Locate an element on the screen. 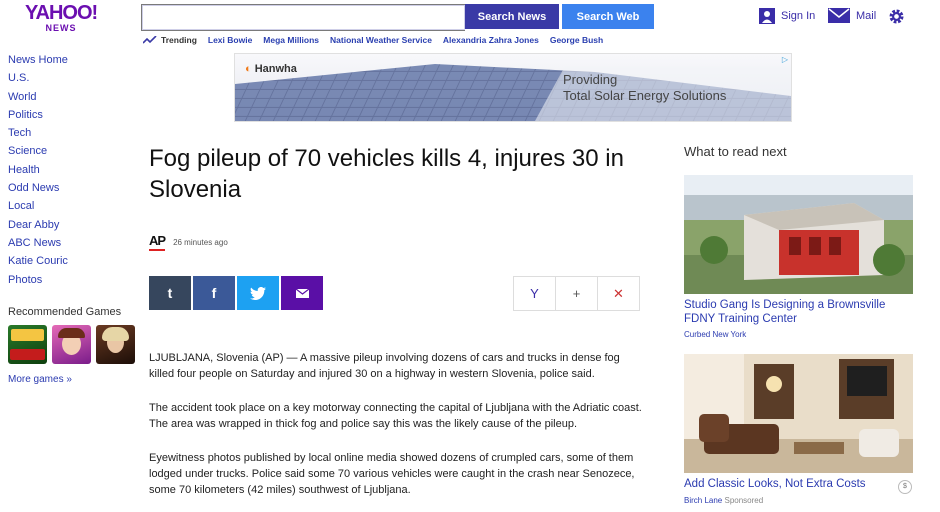  mail-icon is located at coordinates (839, 15).